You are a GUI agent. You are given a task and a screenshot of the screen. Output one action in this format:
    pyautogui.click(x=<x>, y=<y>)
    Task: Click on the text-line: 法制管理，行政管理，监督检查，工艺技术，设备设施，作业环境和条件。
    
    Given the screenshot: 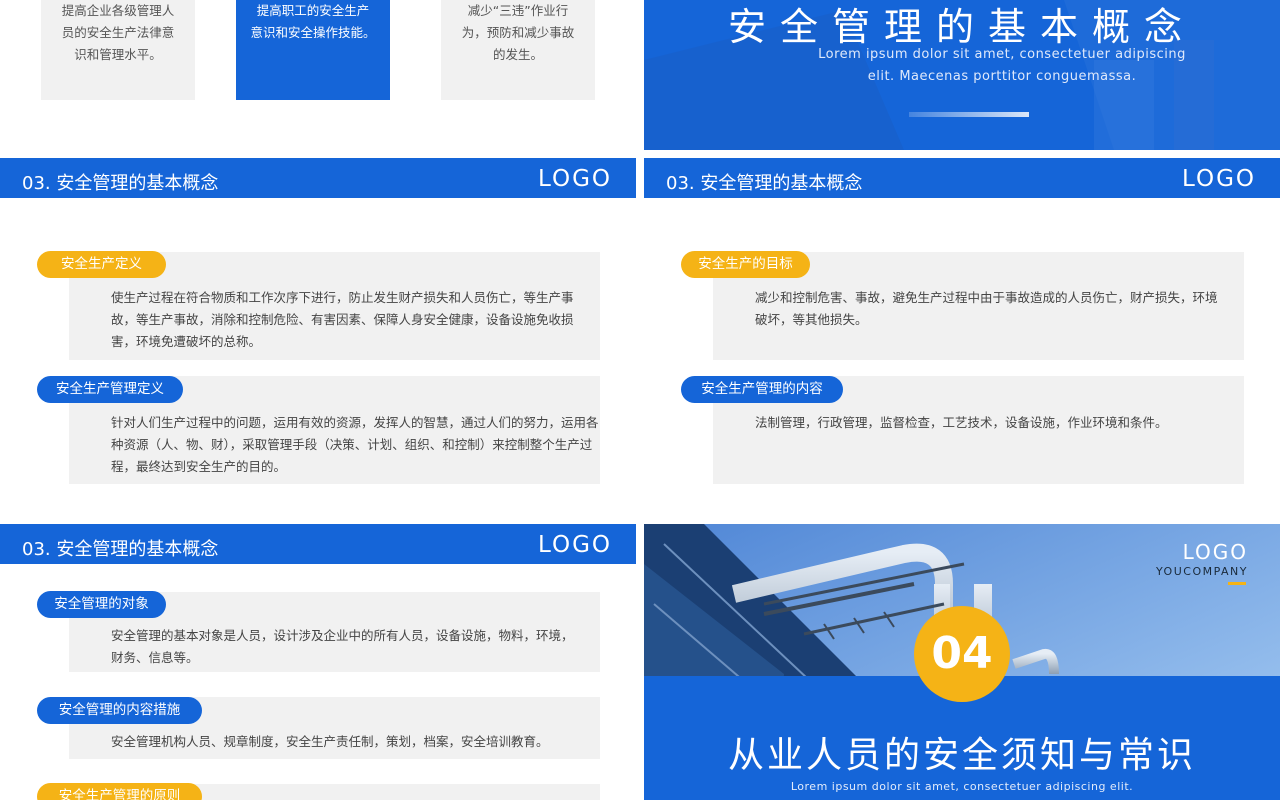 What is the action you would take?
    pyautogui.click(x=961, y=422)
    